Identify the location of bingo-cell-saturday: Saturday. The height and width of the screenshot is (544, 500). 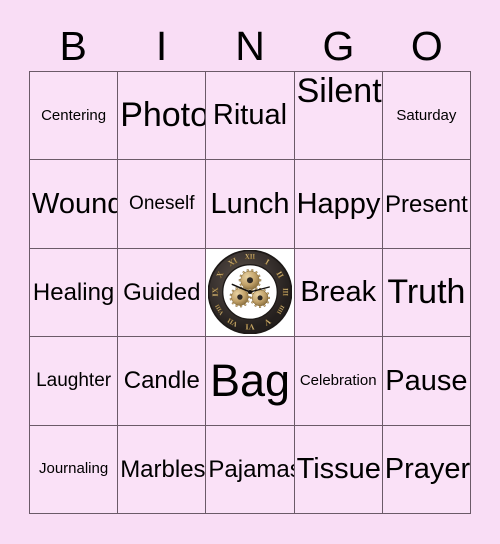
(426, 116).